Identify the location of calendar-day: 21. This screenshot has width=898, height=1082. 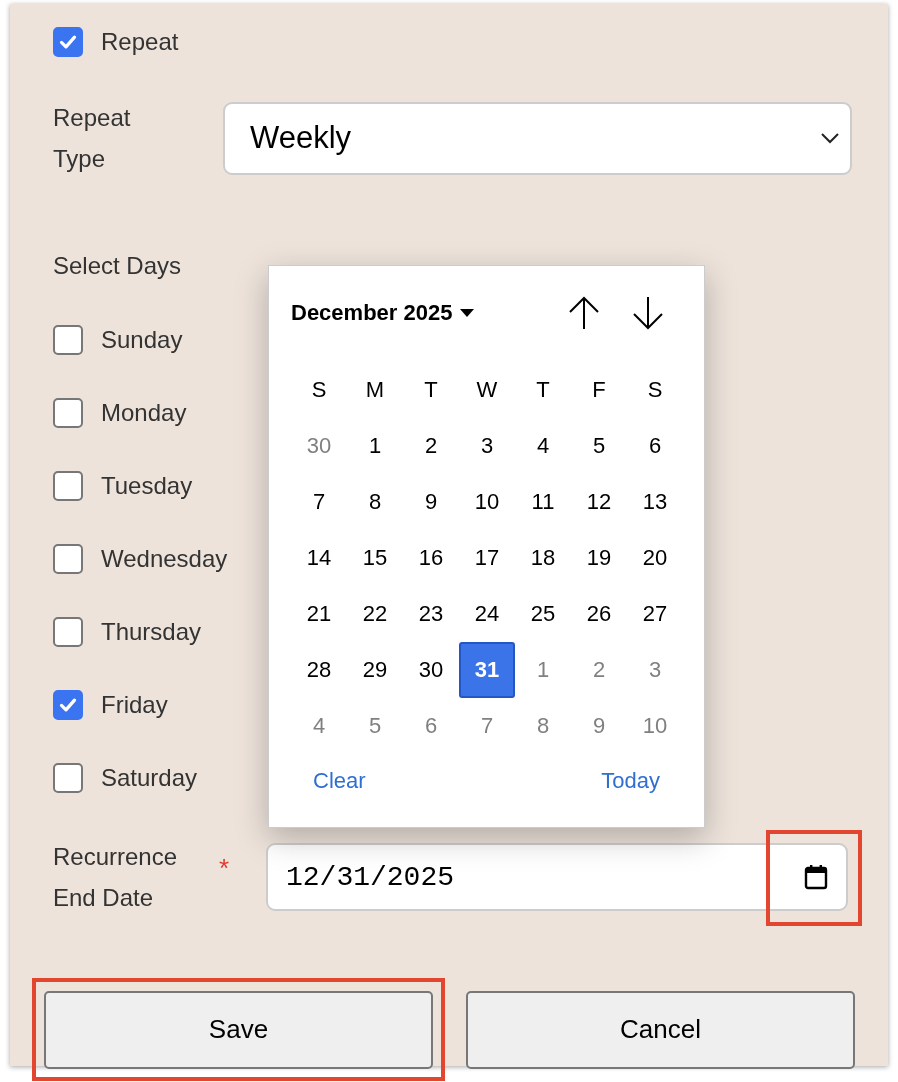
(319, 614).